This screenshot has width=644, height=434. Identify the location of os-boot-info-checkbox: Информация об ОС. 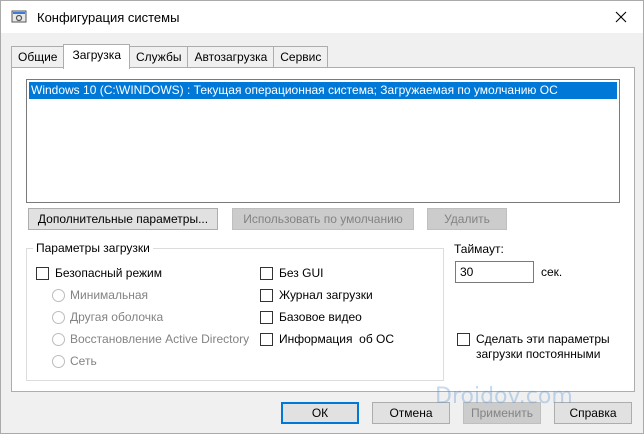
(327, 339).